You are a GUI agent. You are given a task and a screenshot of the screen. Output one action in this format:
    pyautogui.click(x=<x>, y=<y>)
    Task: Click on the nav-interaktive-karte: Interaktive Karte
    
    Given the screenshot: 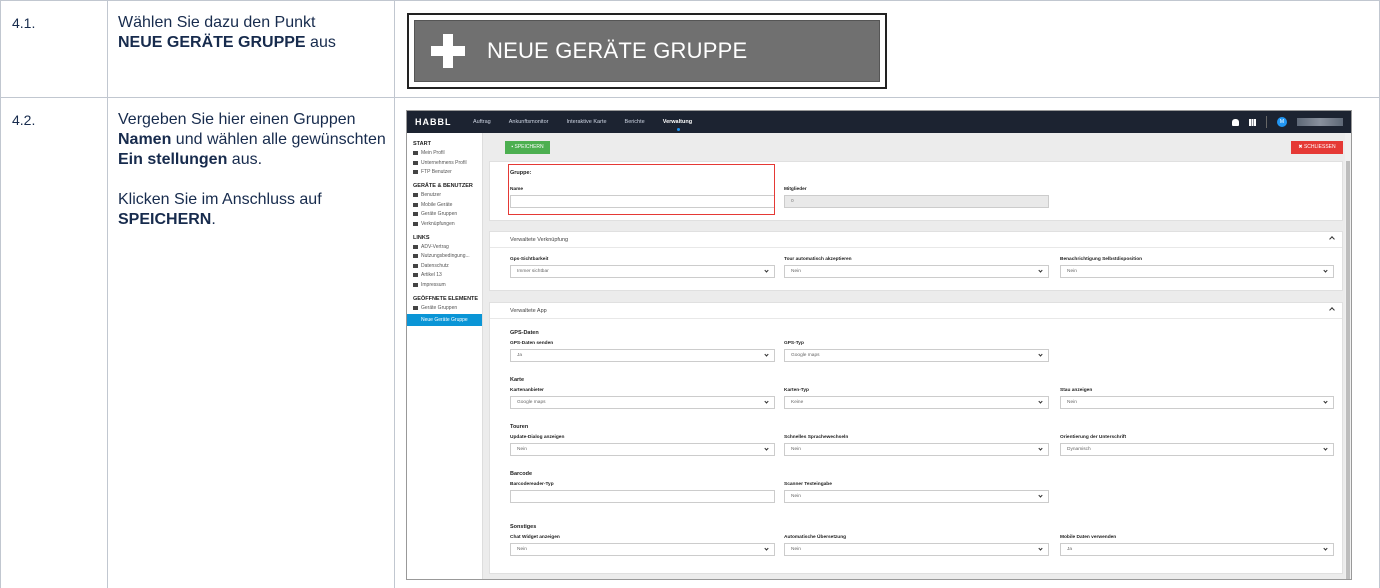 What is the action you would take?
    pyautogui.click(x=586, y=122)
    